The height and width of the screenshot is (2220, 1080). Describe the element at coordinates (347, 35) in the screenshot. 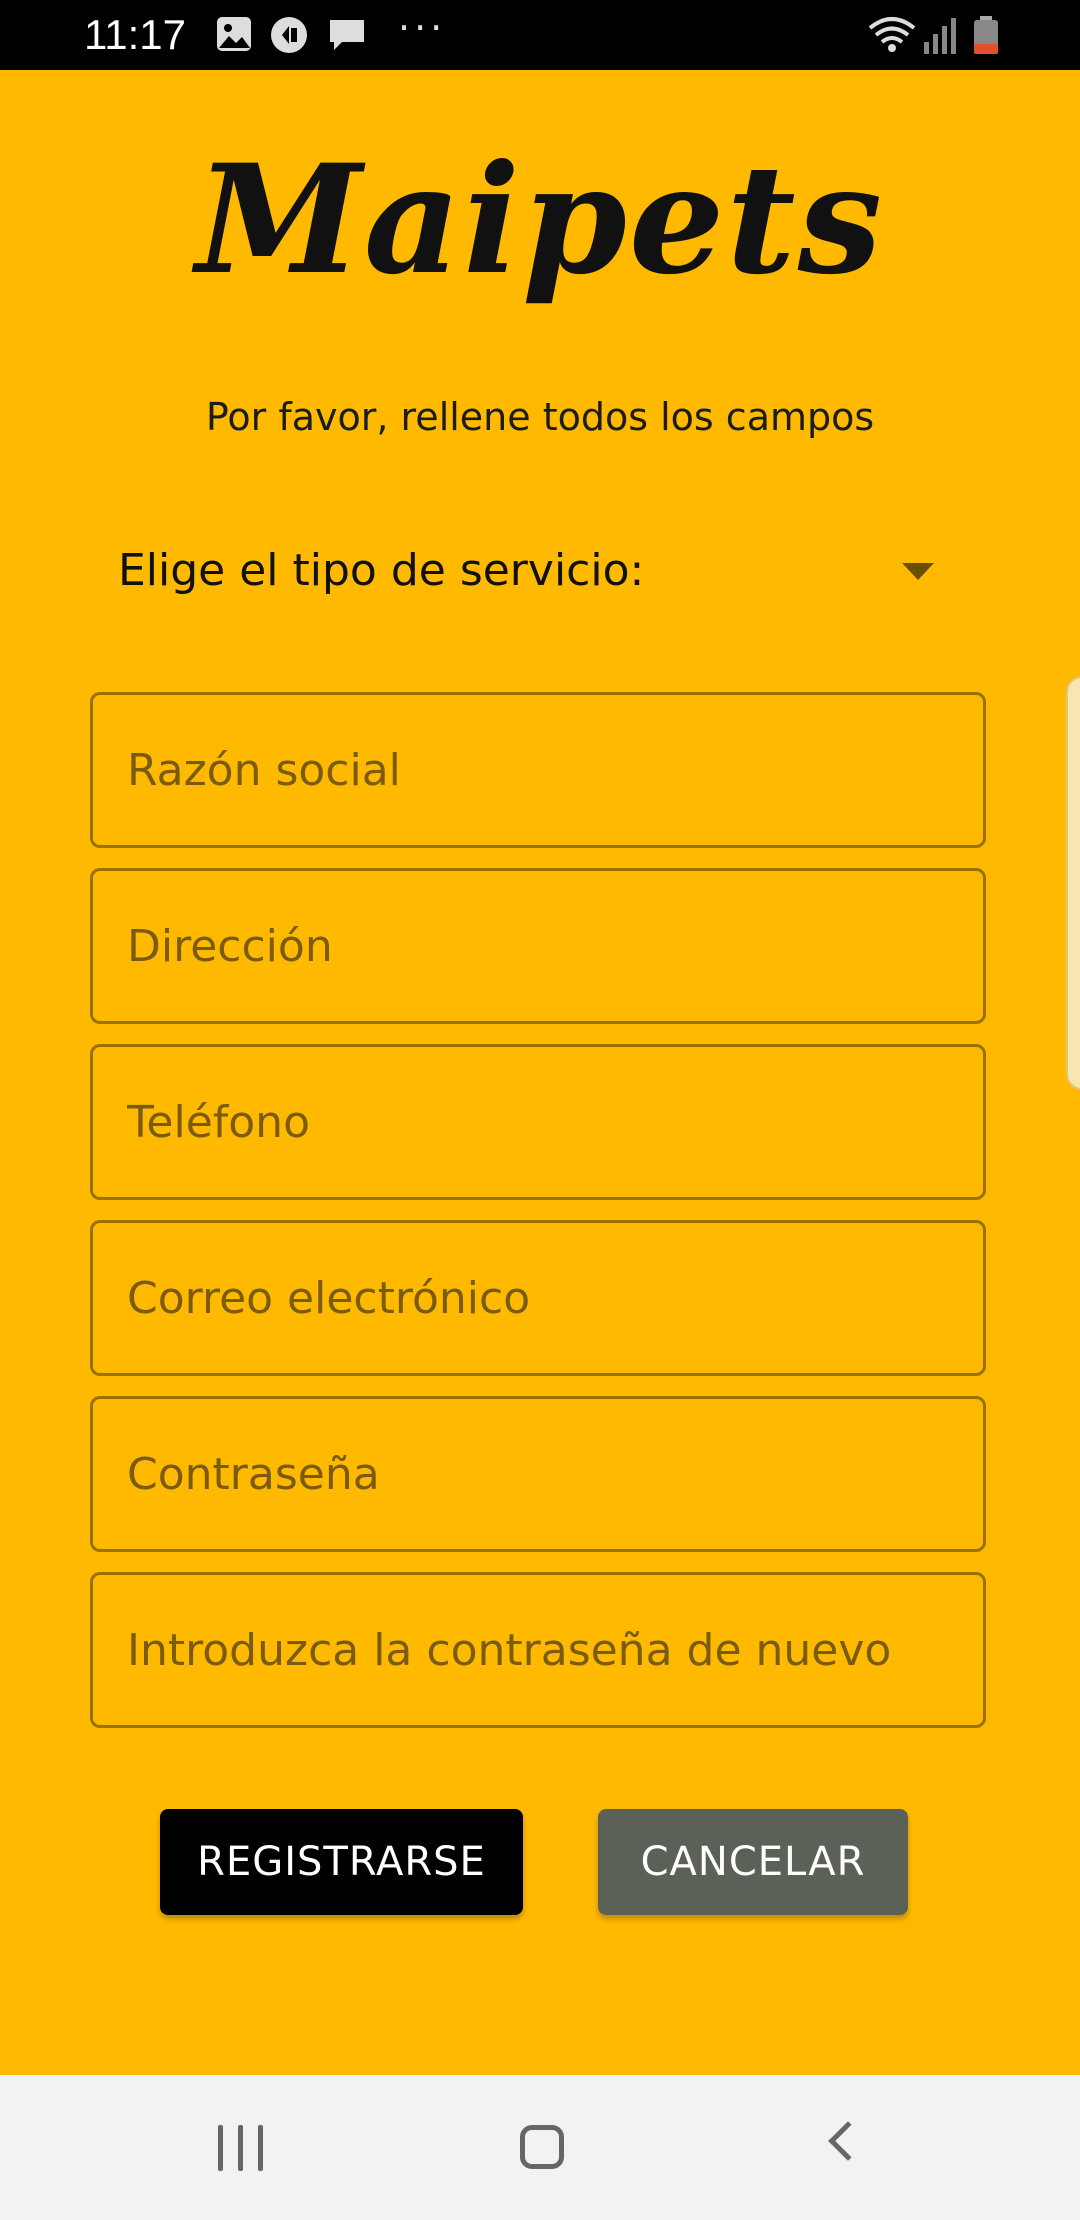

I see `message-icon` at that location.